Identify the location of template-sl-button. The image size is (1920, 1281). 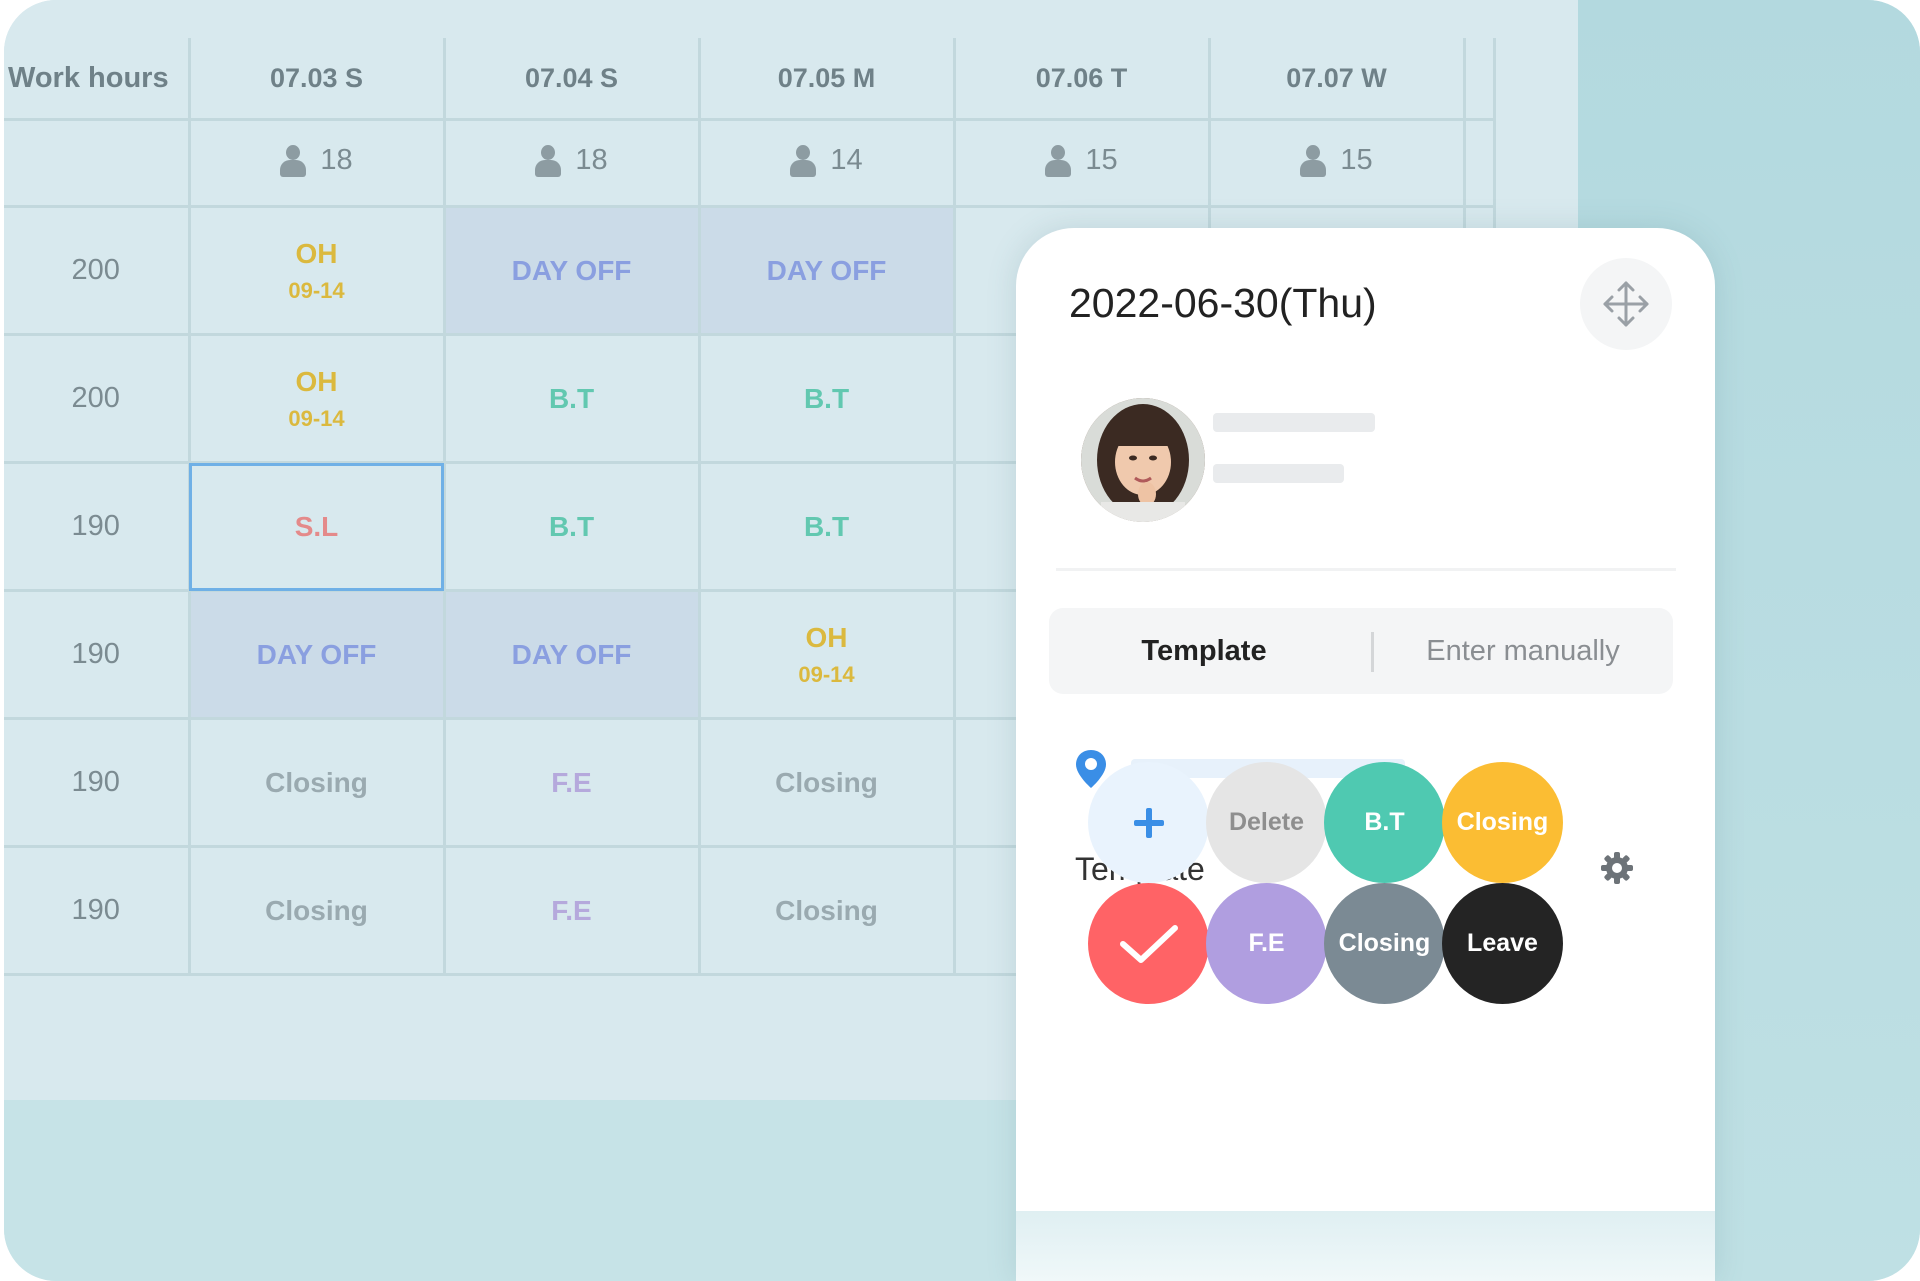
(1148, 943).